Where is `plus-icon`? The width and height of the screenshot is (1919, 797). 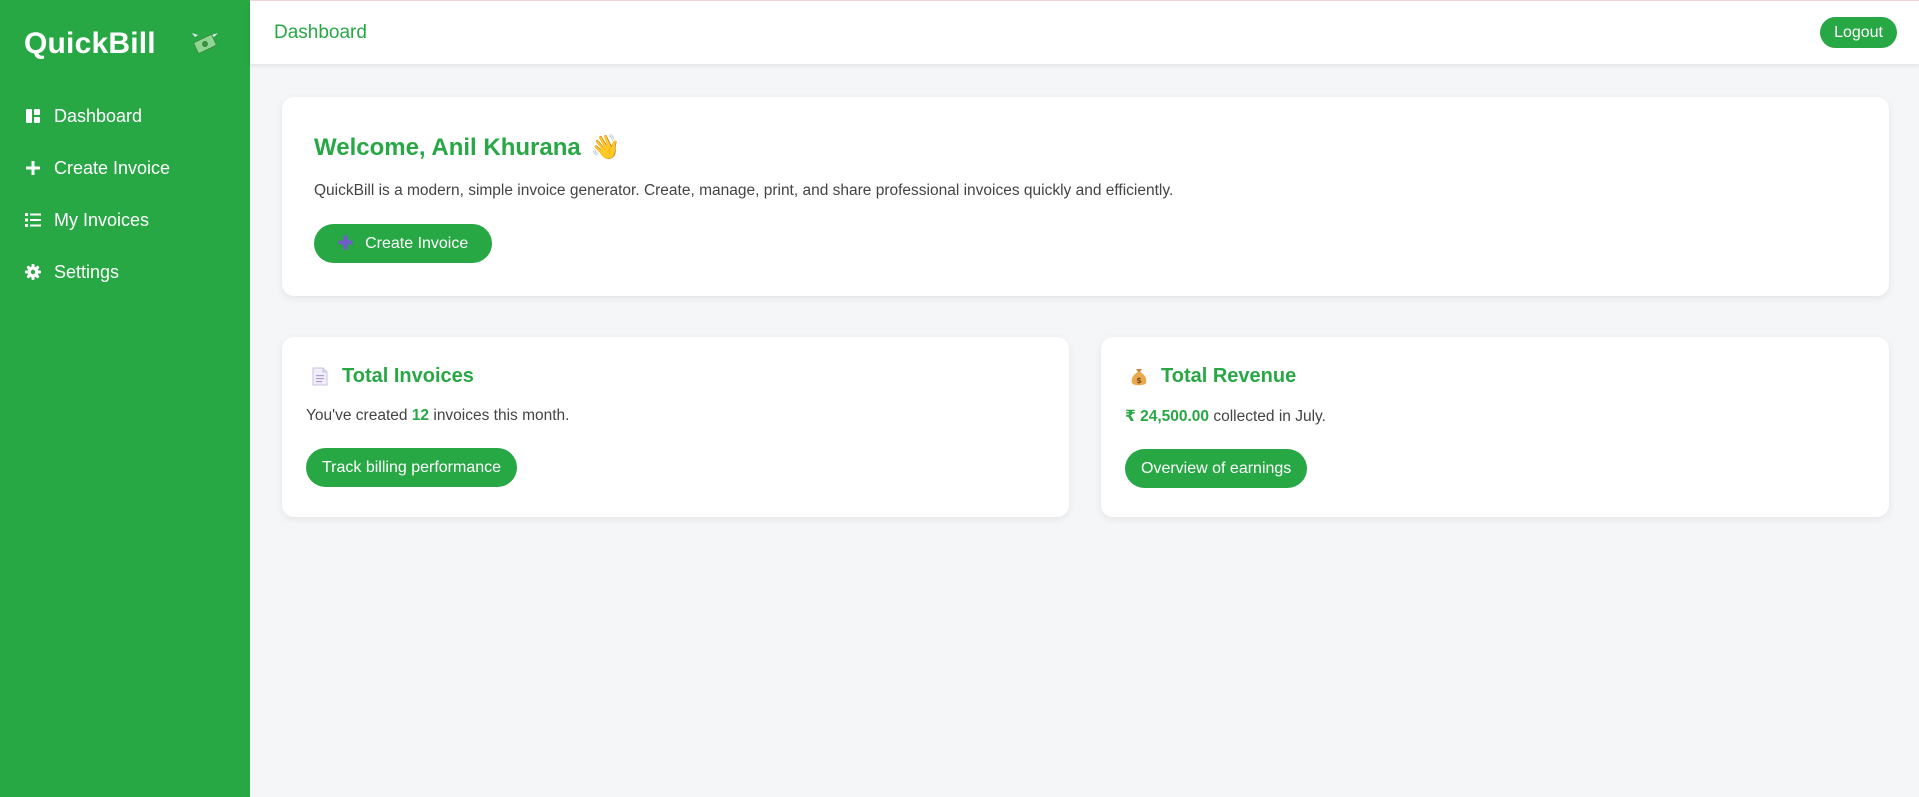
plus-icon is located at coordinates (33, 168).